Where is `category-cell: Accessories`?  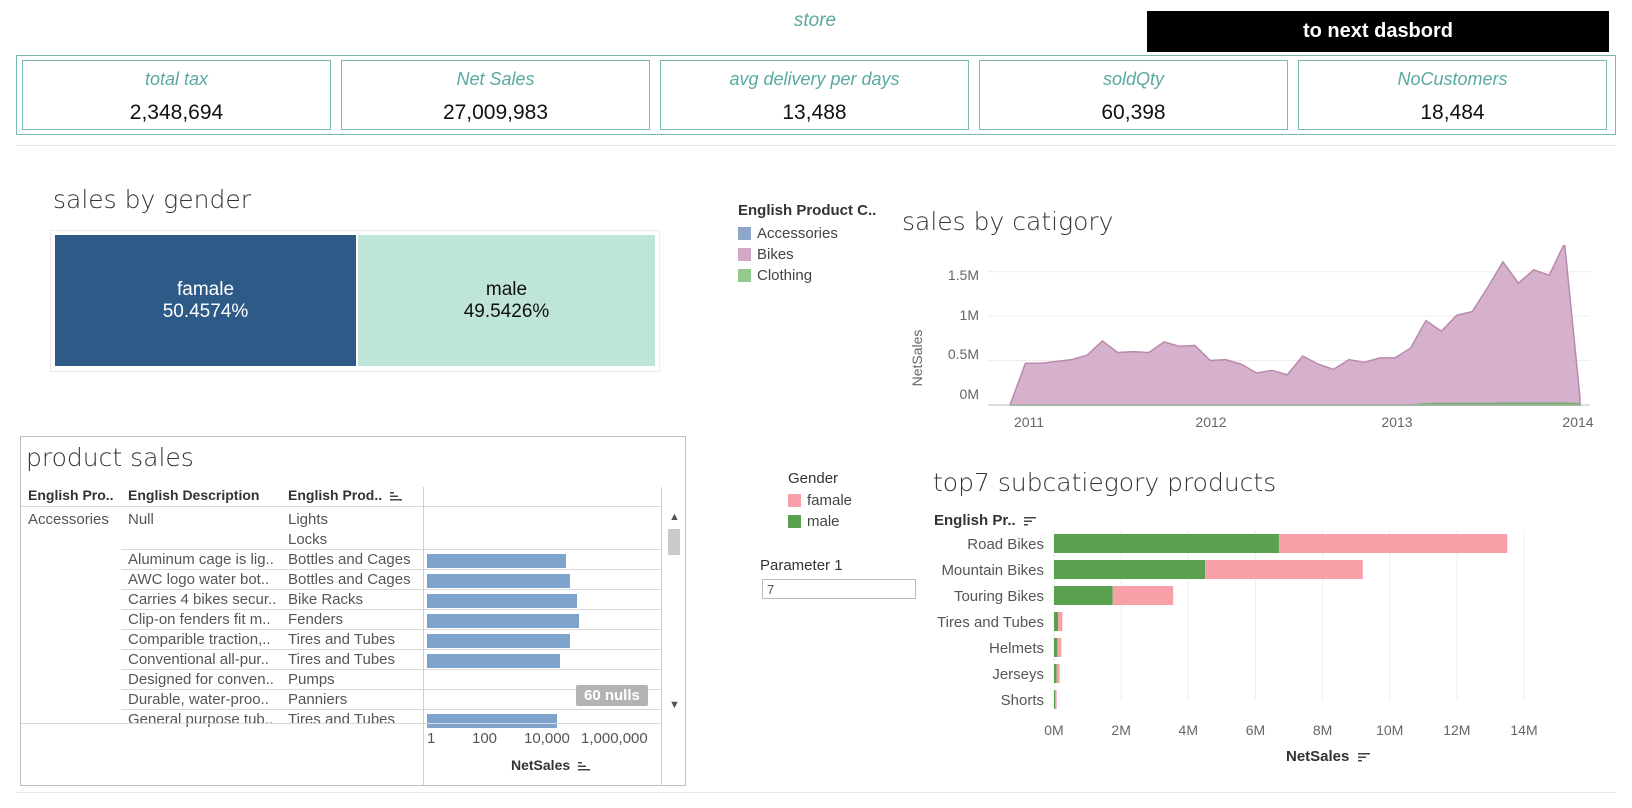
category-cell: Accessories is located at coordinates (68, 519).